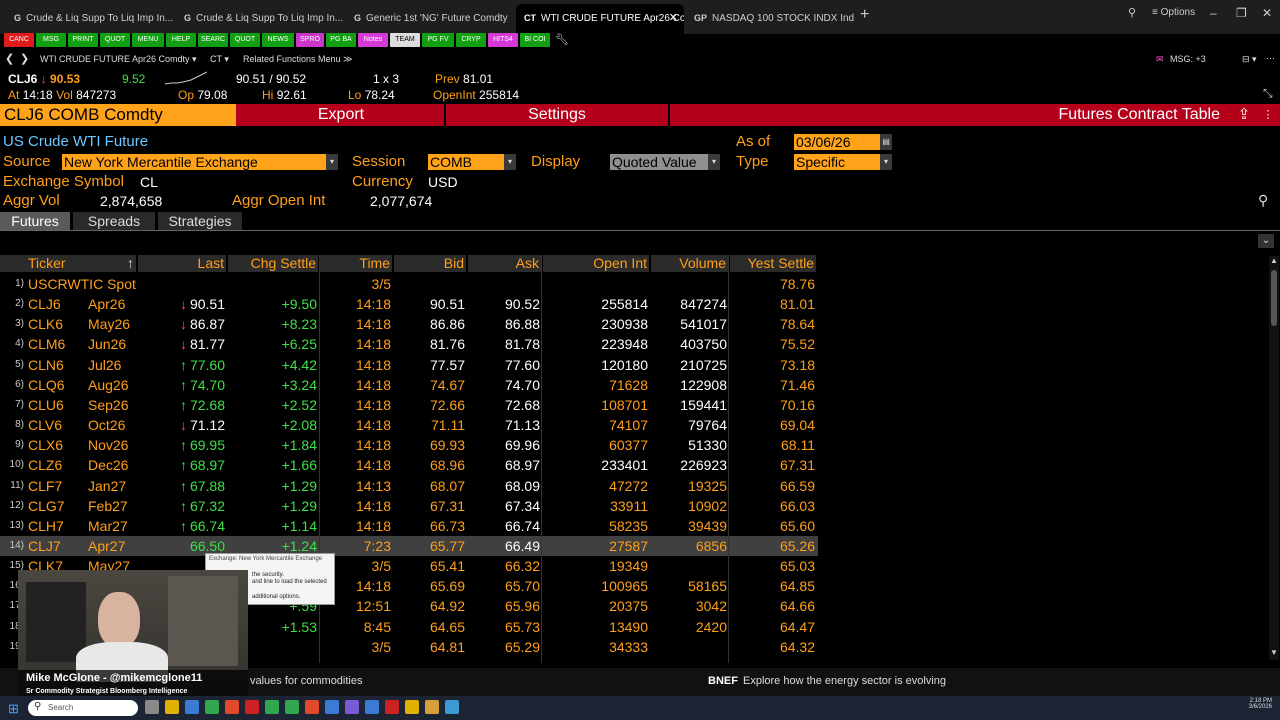 Image resolution: width=1280 pixels, height=720 pixels. I want to click on security-selector: WTI CRUDE FUTURE Apr26 Comdty ▾, so click(118, 59).